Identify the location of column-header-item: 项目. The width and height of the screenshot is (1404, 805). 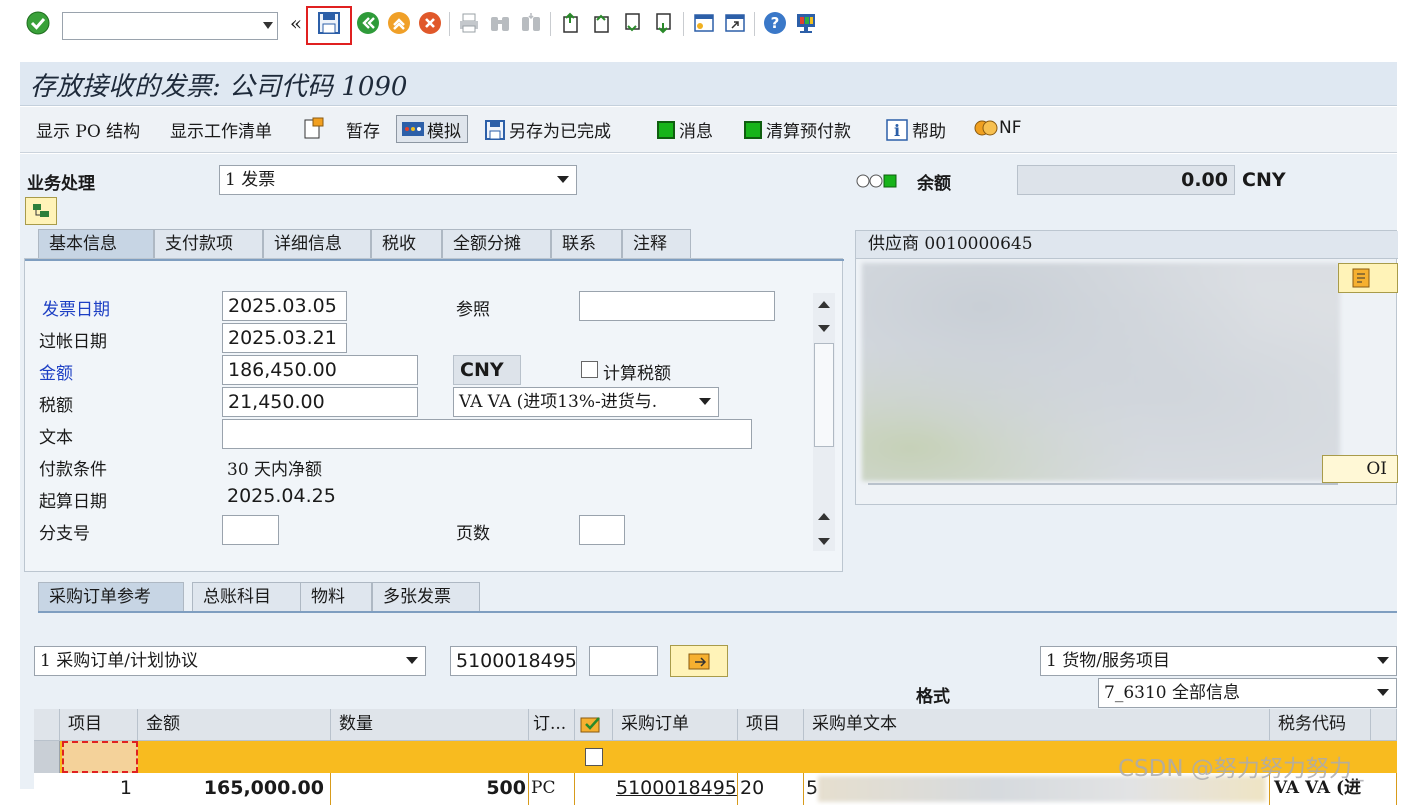
(99, 725).